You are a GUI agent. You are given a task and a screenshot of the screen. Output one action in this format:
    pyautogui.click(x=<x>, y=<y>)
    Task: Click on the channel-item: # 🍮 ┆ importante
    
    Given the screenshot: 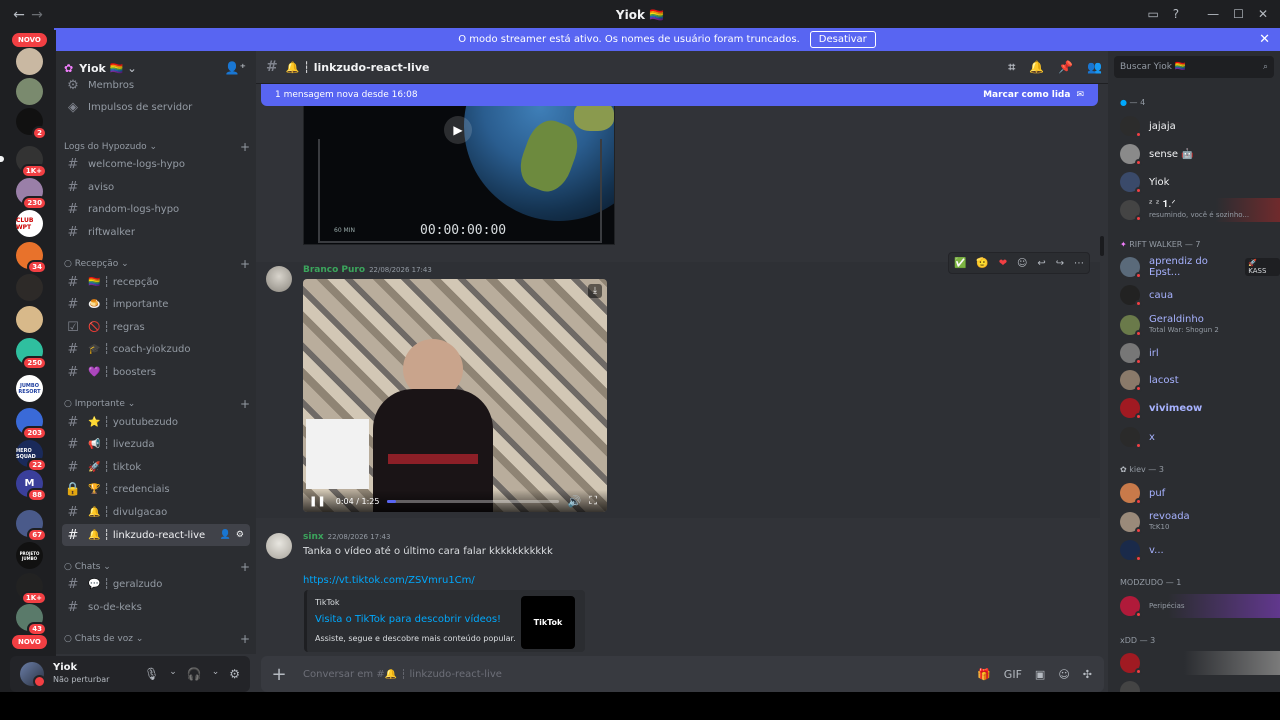 What is the action you would take?
    pyautogui.click(x=156, y=304)
    